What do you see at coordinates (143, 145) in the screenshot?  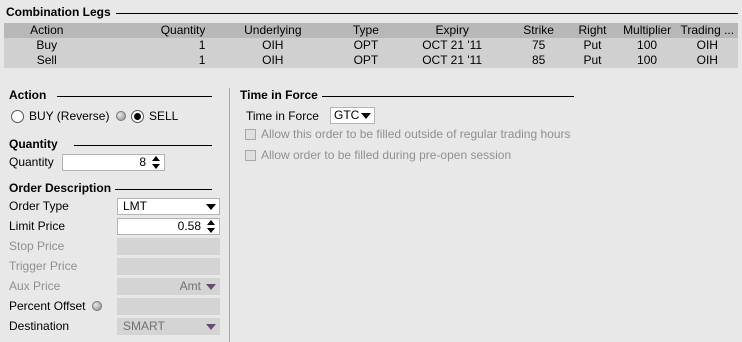 I see `quantity-section-rule` at bounding box center [143, 145].